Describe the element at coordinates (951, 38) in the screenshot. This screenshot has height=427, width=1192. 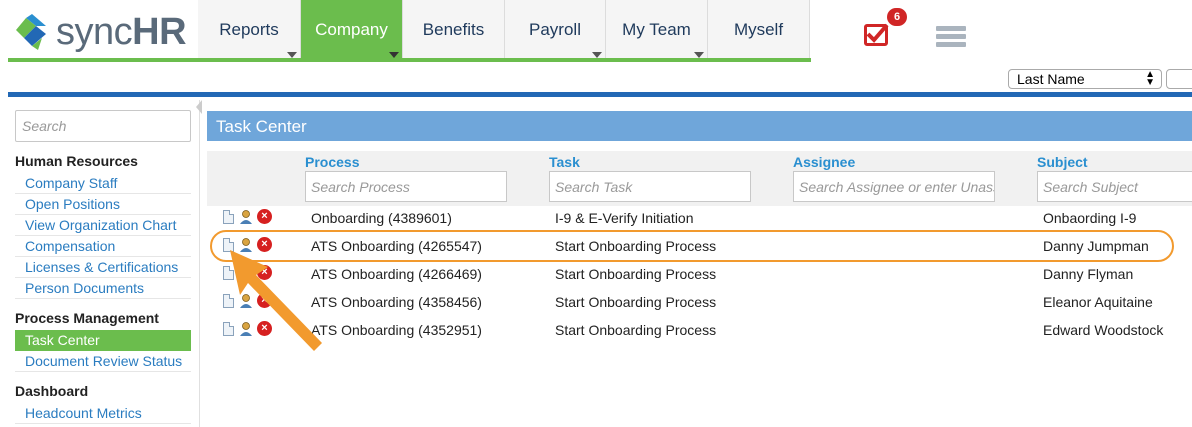
I see `server-list-icon` at that location.